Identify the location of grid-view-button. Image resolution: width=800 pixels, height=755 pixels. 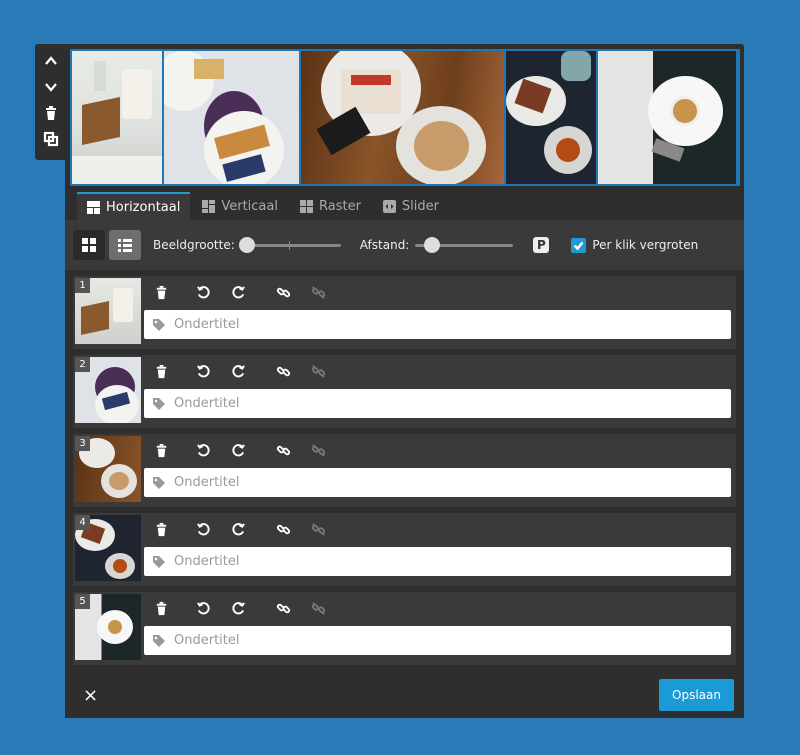
(89, 245).